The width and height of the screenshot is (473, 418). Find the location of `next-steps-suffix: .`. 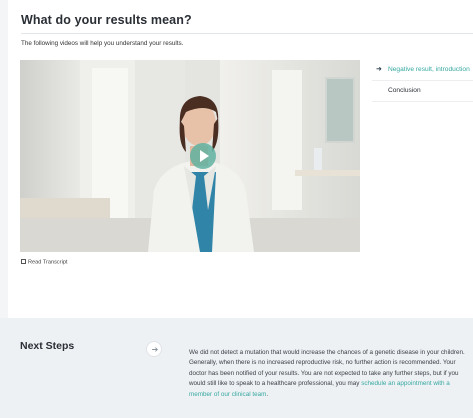

next-steps-suffix: . is located at coordinates (267, 394).